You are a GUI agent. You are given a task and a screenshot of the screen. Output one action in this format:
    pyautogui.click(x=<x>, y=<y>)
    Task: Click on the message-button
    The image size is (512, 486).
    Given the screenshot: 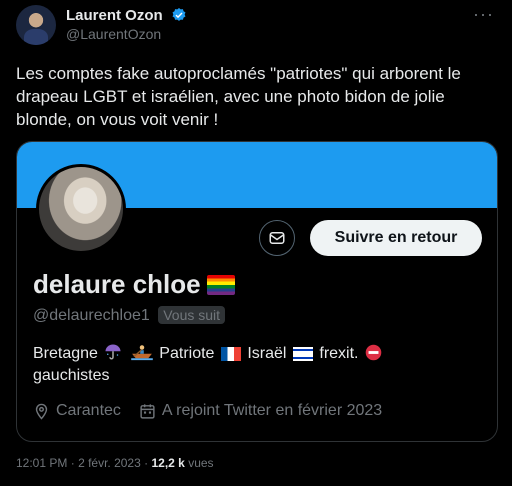 What is the action you would take?
    pyautogui.click(x=277, y=238)
    